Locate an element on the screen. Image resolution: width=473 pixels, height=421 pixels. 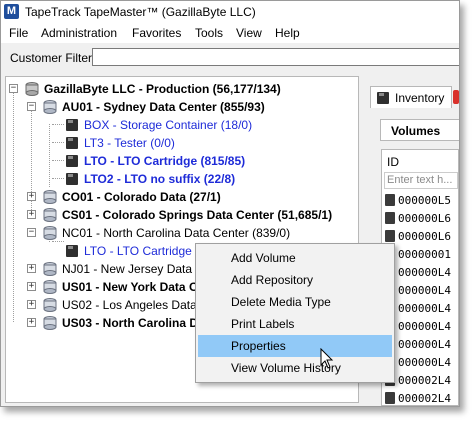
menu-item-properties: Properties is located at coordinates (295, 346).